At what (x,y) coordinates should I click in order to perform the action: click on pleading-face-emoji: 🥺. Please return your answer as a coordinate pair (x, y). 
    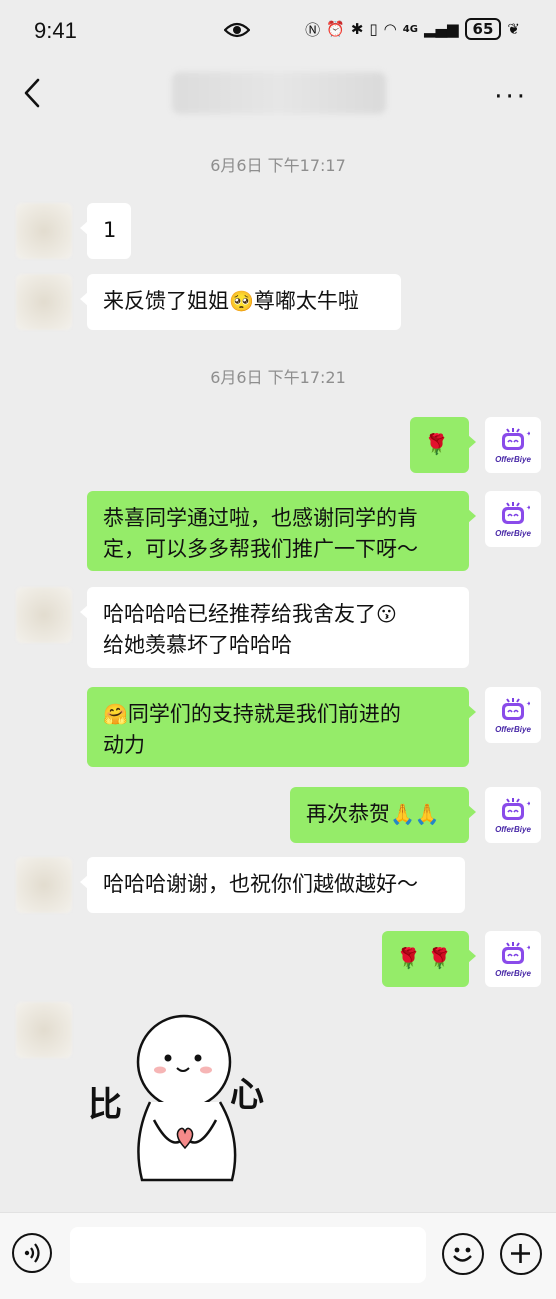
    Looking at the image, I should click on (241, 301).